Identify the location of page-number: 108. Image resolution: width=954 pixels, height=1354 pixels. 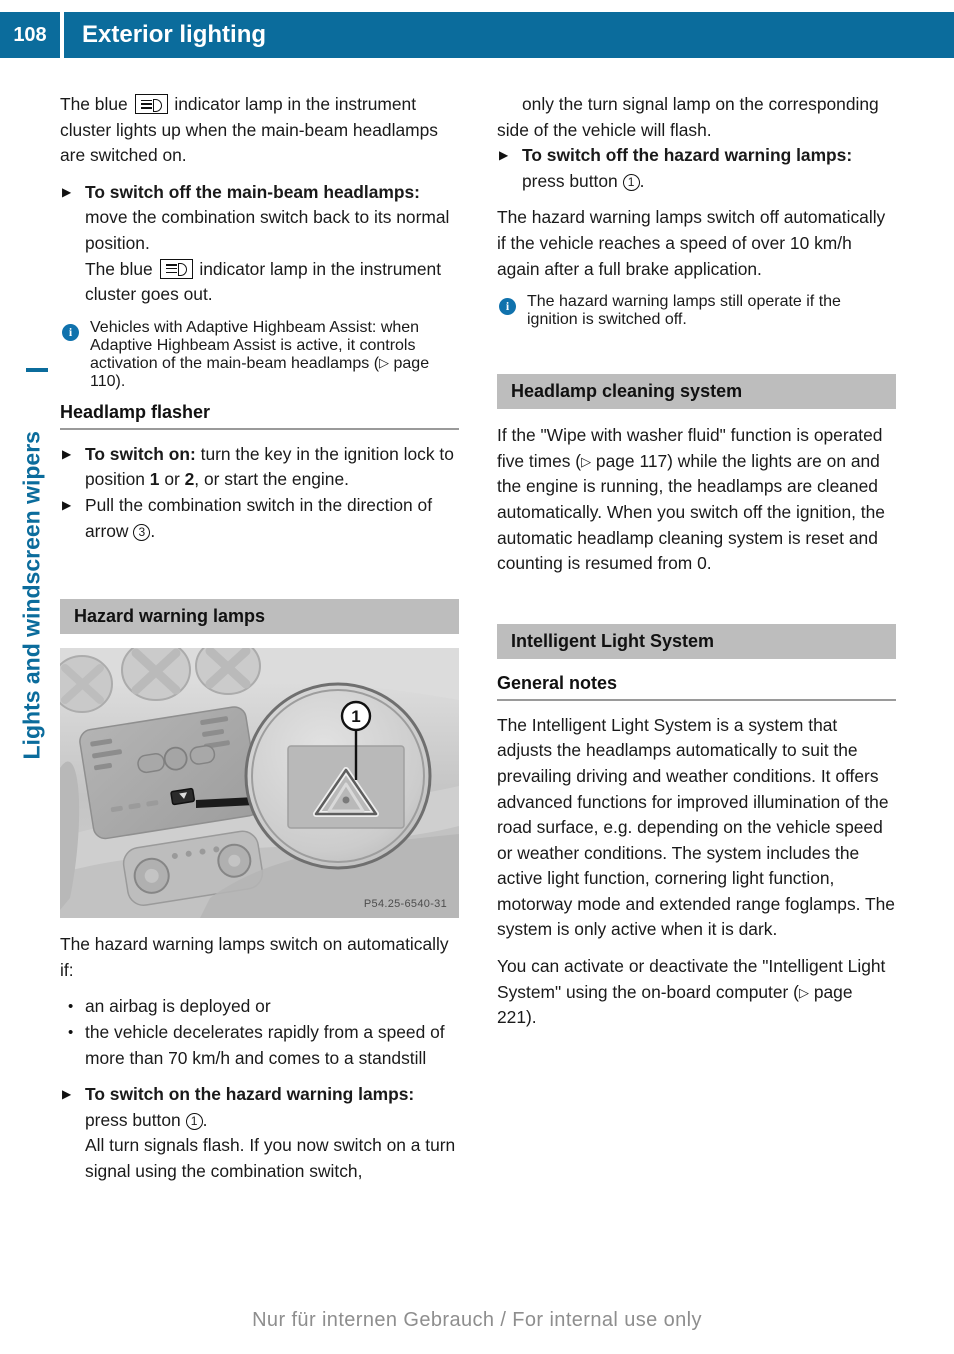
(30, 34).